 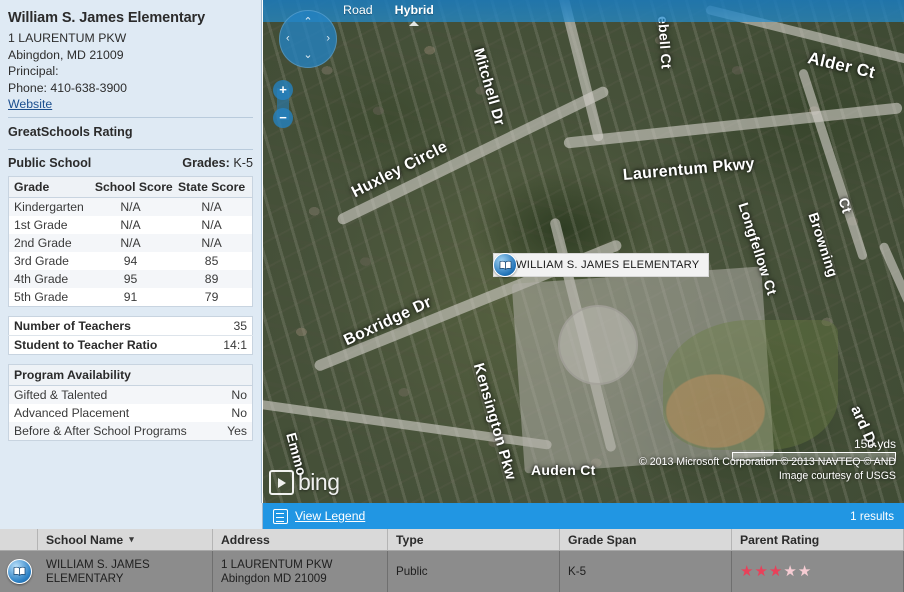 I want to click on map-school-marker-label: WILLIAM S. JAMES ELEMENTARY, so click(x=601, y=265).